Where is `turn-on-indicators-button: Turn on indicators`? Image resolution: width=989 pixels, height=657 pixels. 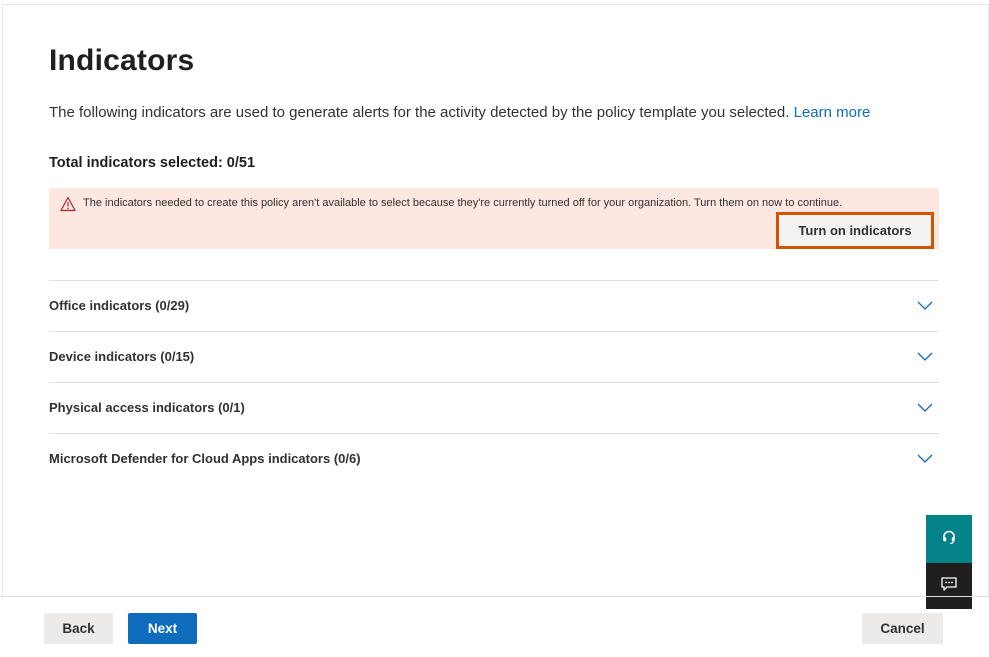
turn-on-indicators-button: Turn on indicators is located at coordinates (855, 230).